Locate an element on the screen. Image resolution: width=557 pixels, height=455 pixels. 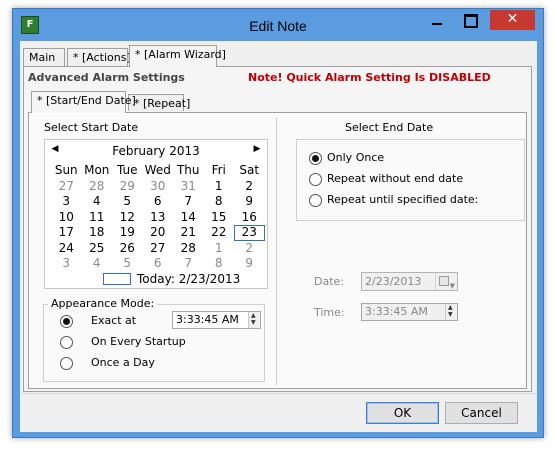
tab-alarm-wizard: * [Alarm Wizard] is located at coordinates (177, 56).